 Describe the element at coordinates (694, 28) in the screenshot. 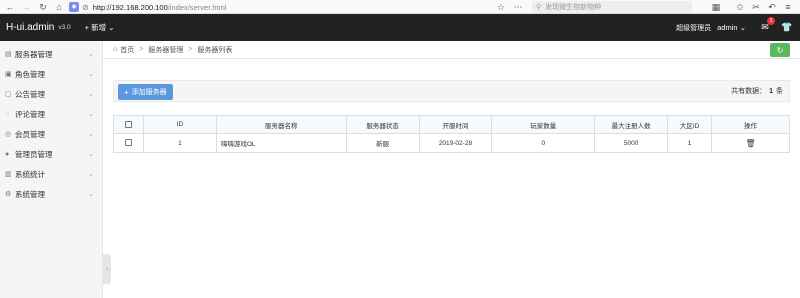

I see `user-role: 超级管理员` at that location.